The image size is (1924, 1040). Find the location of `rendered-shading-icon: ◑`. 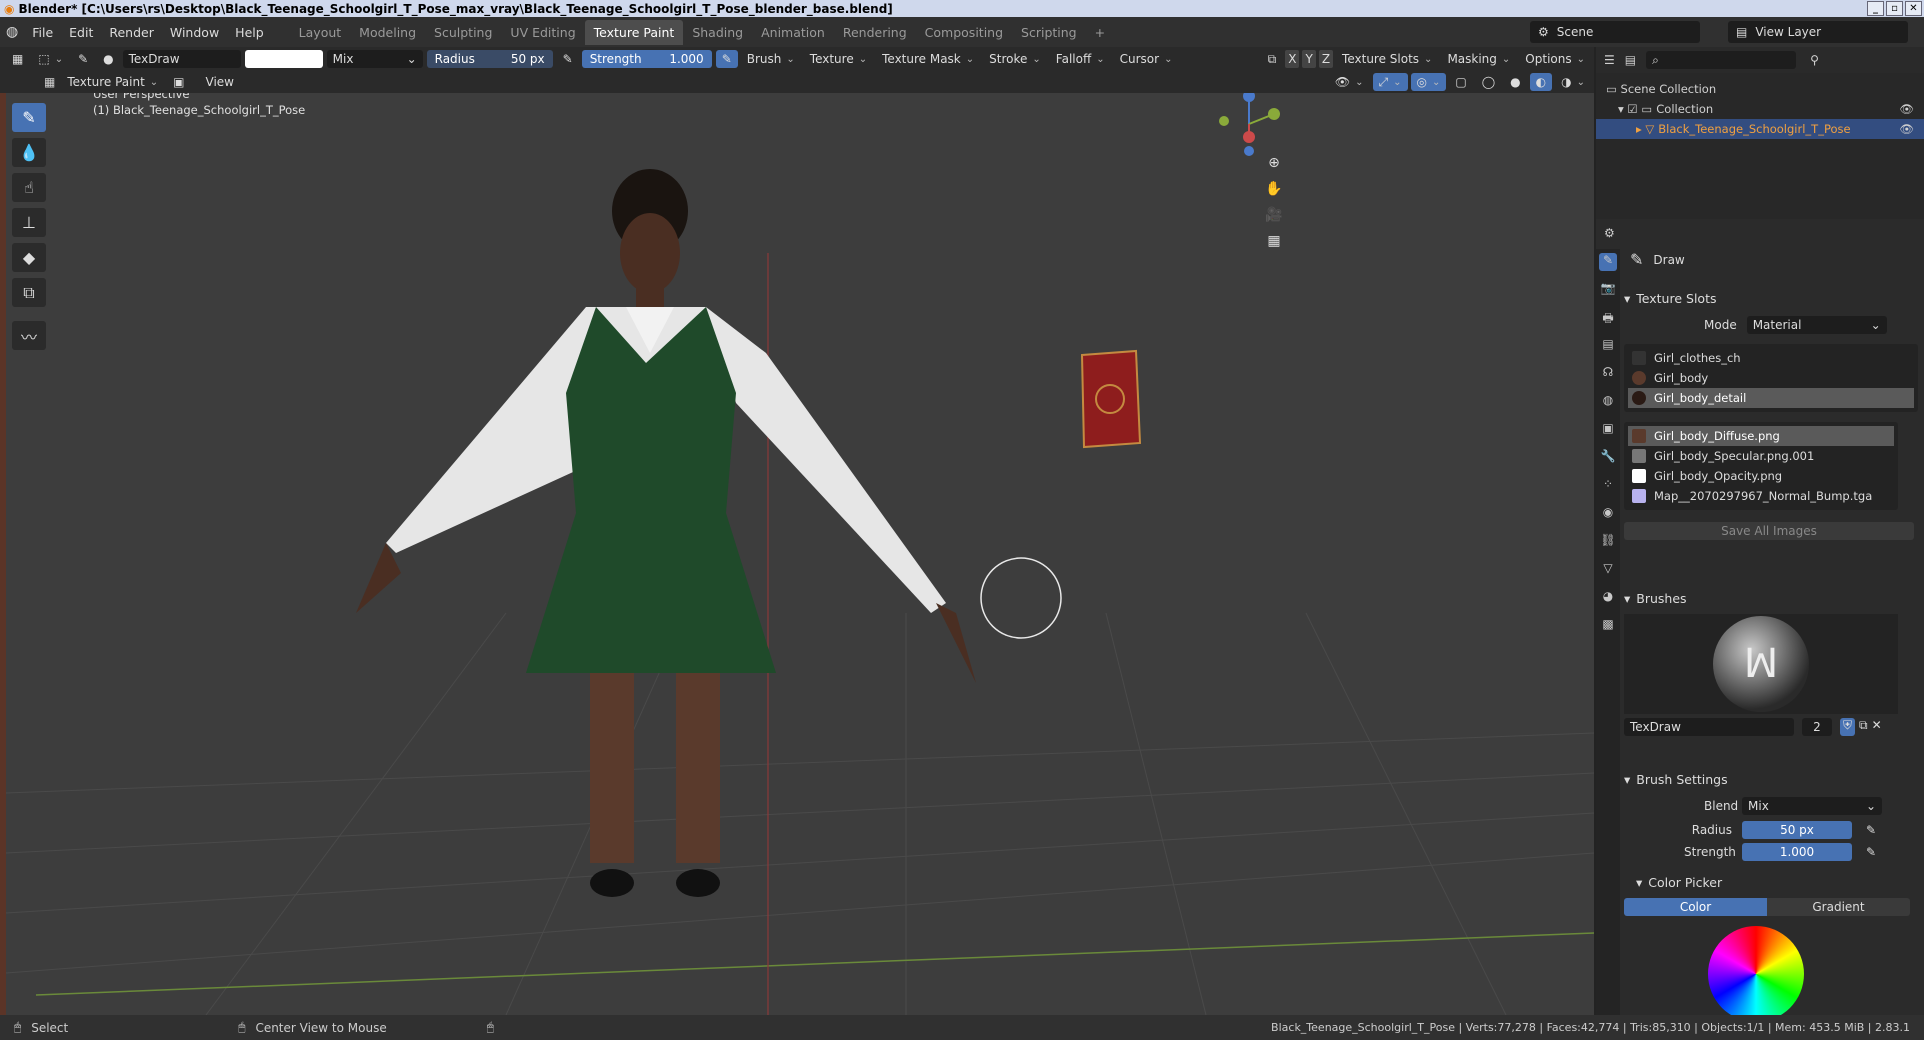

rendered-shading-icon: ◑ is located at coordinates (1573, 82).